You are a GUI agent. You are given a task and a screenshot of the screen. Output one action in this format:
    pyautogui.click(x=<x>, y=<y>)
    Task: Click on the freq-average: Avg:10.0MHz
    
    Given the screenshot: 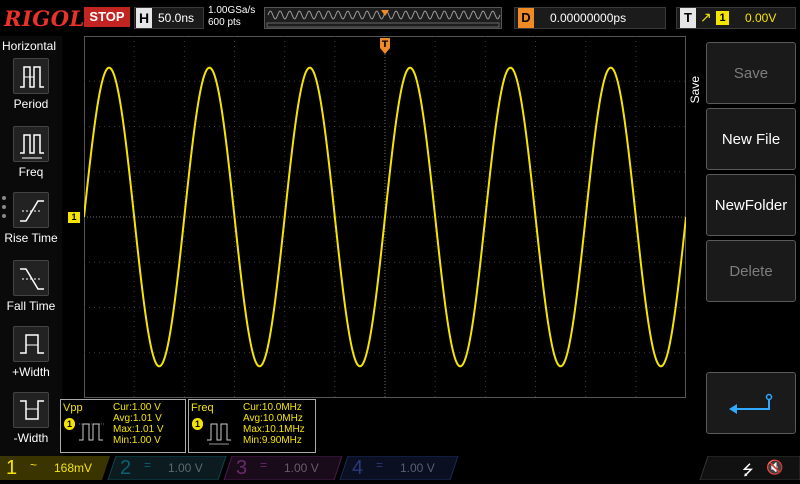 What is the action you would take?
    pyautogui.click(x=273, y=418)
    